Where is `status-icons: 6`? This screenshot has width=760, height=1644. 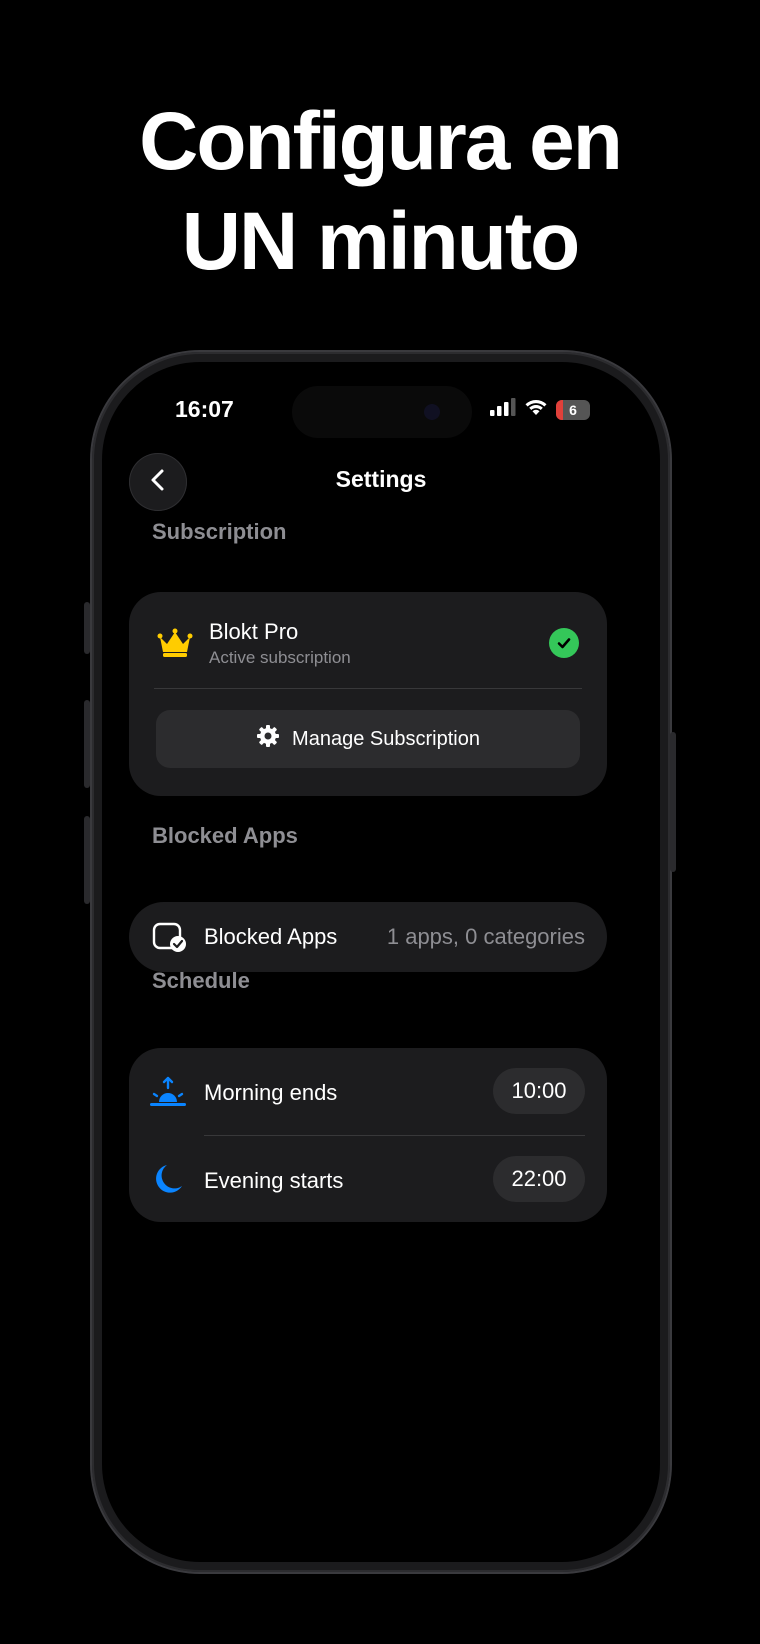
status-icons: 6 is located at coordinates (540, 409).